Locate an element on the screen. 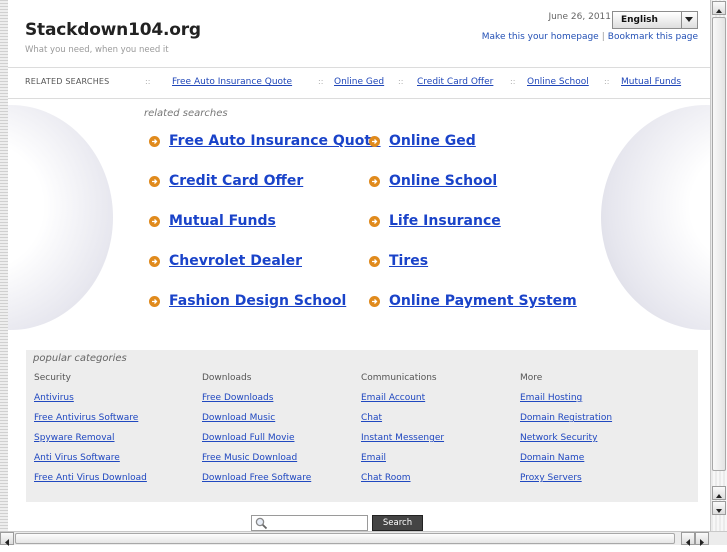 The width and height of the screenshot is (727, 552). related-search-link: Online Ged is located at coordinates (432, 141).